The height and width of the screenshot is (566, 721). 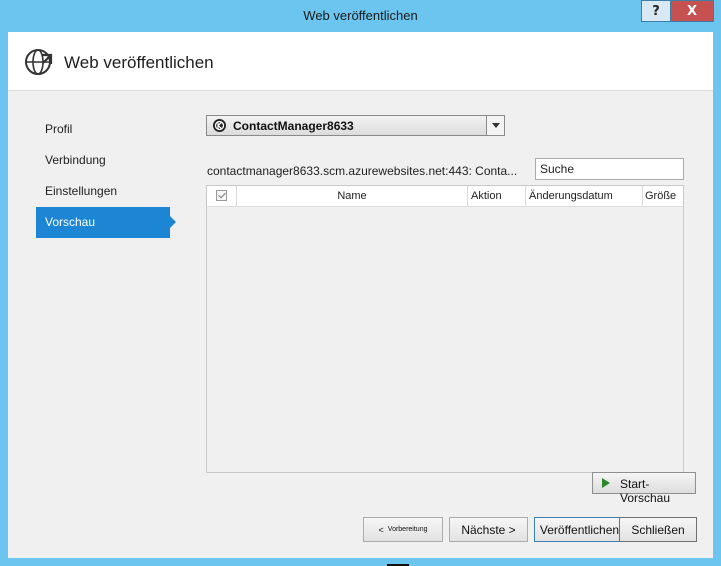 I want to click on close-button: Schließen, so click(x=658, y=529).